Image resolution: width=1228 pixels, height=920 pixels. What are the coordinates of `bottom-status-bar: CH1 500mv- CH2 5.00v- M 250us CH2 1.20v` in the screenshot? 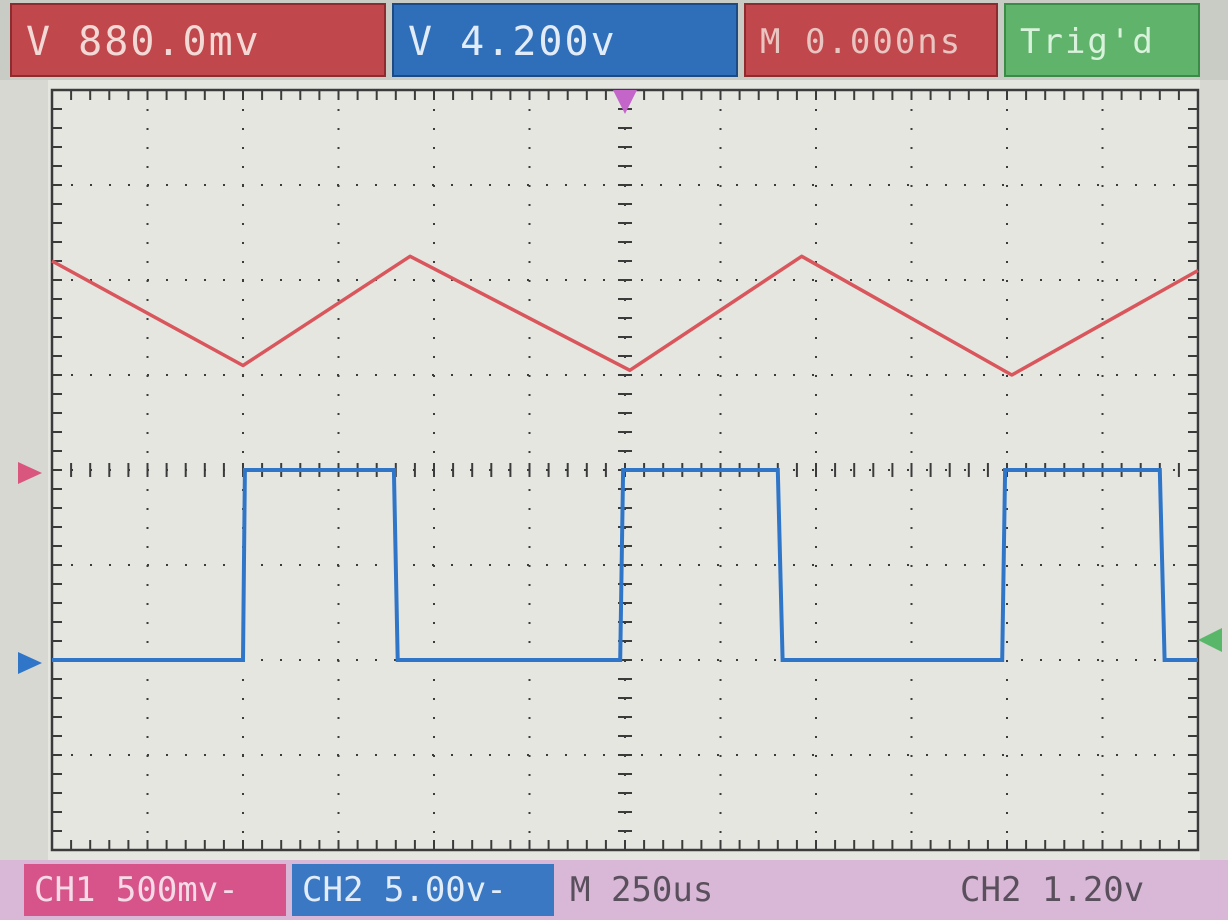 It's located at (614, 890).